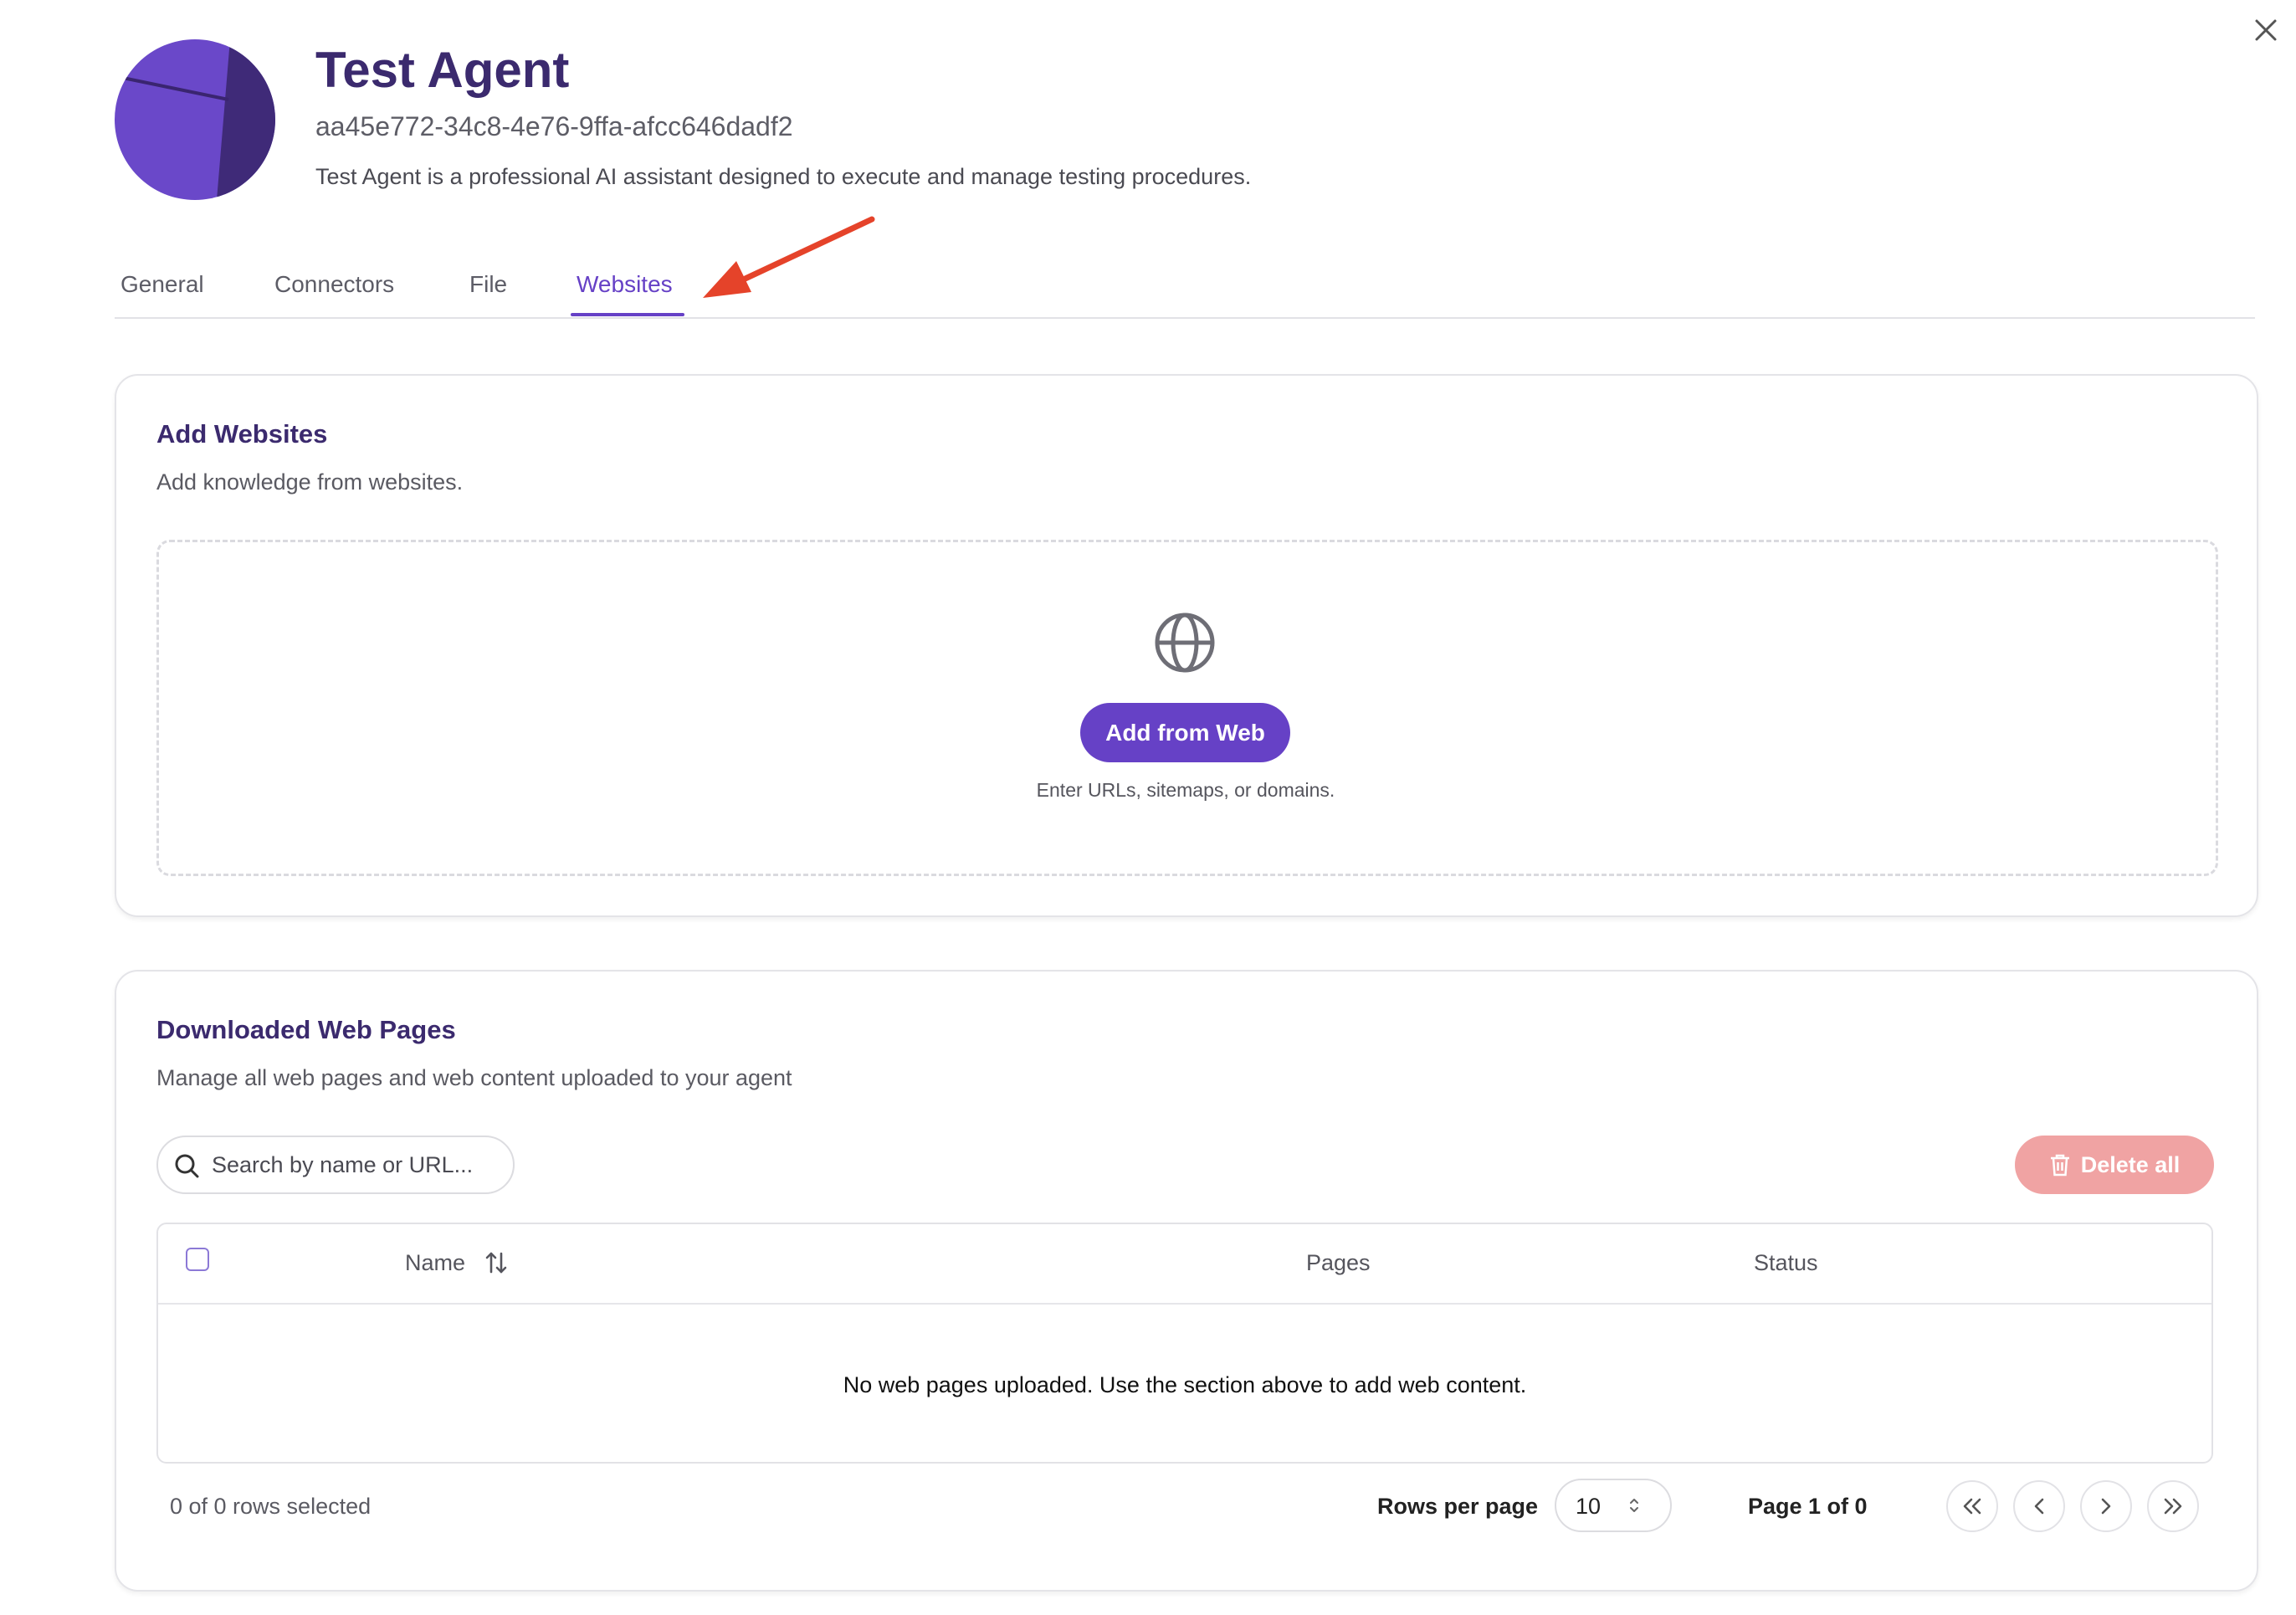 This screenshot has height=1615, width=2296. I want to click on tab-file: File, so click(488, 284).